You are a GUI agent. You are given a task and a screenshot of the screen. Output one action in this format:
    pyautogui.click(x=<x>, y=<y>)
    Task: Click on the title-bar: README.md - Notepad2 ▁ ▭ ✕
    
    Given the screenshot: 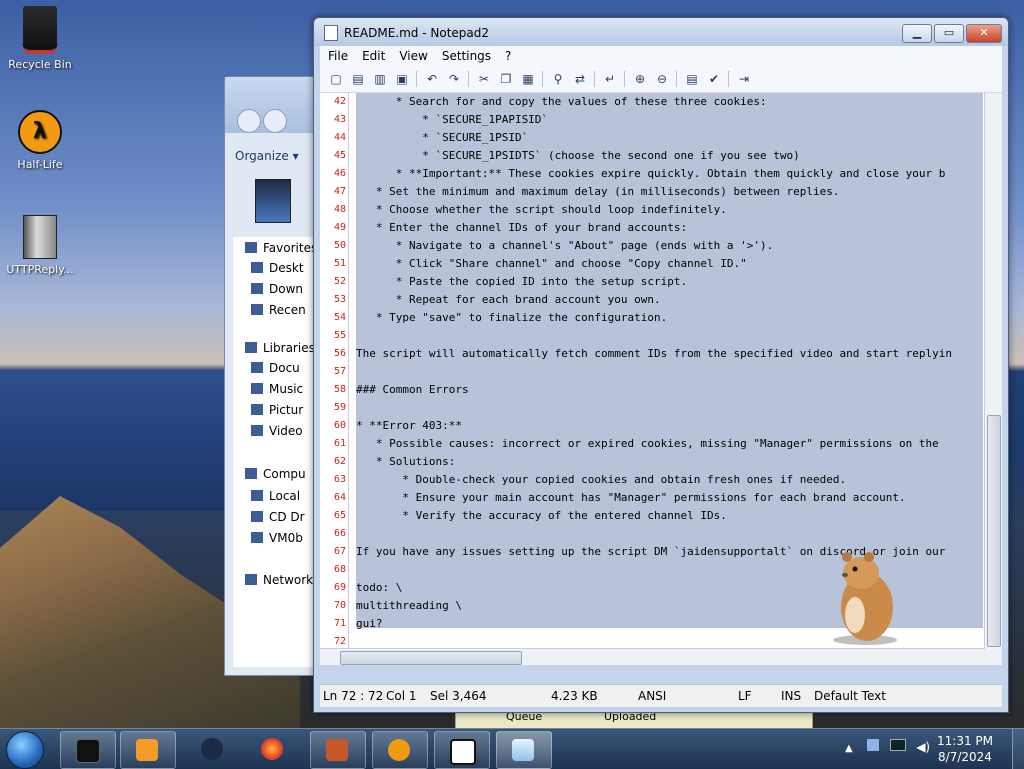 What is the action you would take?
    pyautogui.click(x=661, y=32)
    